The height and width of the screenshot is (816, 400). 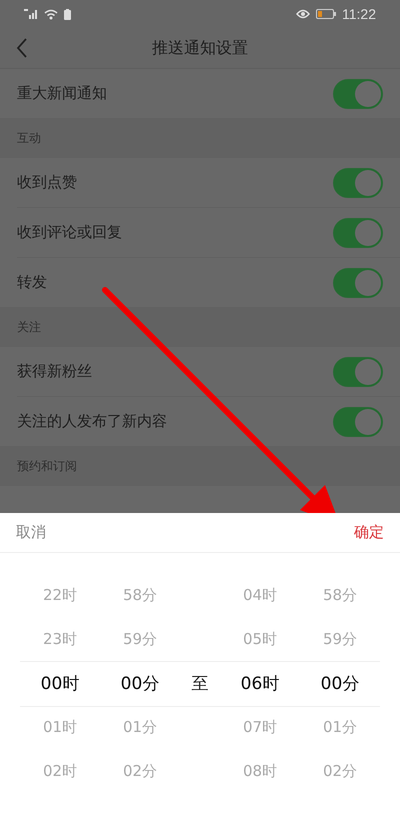 What do you see at coordinates (92, 421) in the screenshot?
I see `setting-label: 关注的人发布了新内容` at bounding box center [92, 421].